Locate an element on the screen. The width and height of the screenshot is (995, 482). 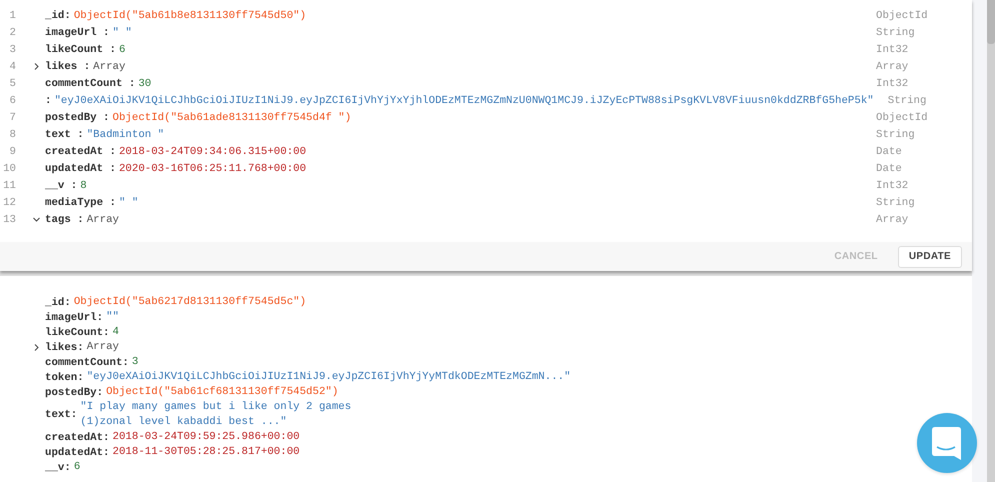
field-key: likes : is located at coordinates (67, 66).